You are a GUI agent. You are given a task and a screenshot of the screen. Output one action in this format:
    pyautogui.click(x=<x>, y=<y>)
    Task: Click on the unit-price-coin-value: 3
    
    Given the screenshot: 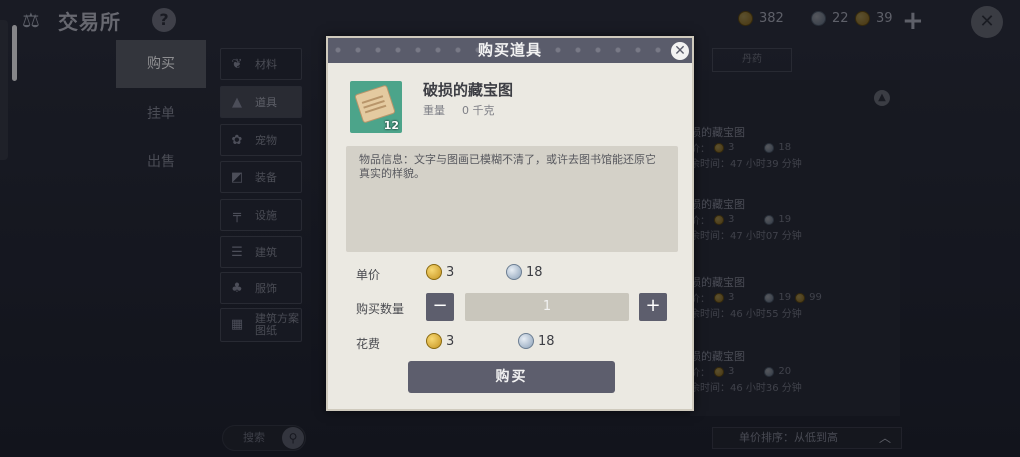 What is the action you would take?
    pyautogui.click(x=450, y=272)
    